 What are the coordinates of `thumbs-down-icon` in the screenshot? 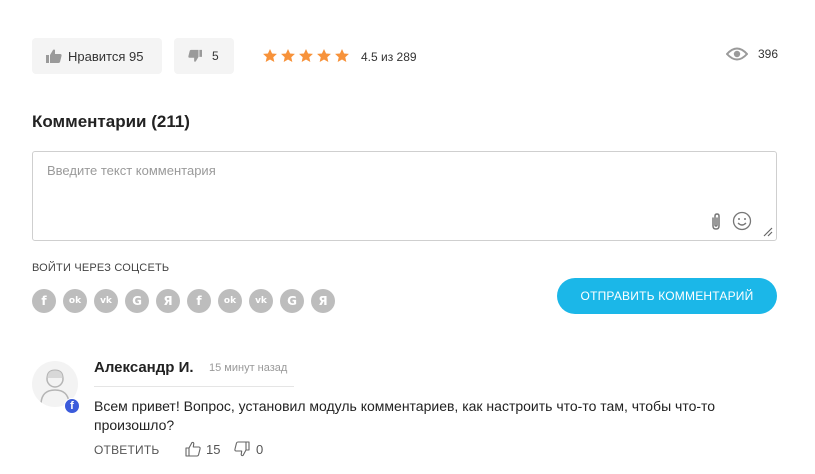 It's located at (195, 55).